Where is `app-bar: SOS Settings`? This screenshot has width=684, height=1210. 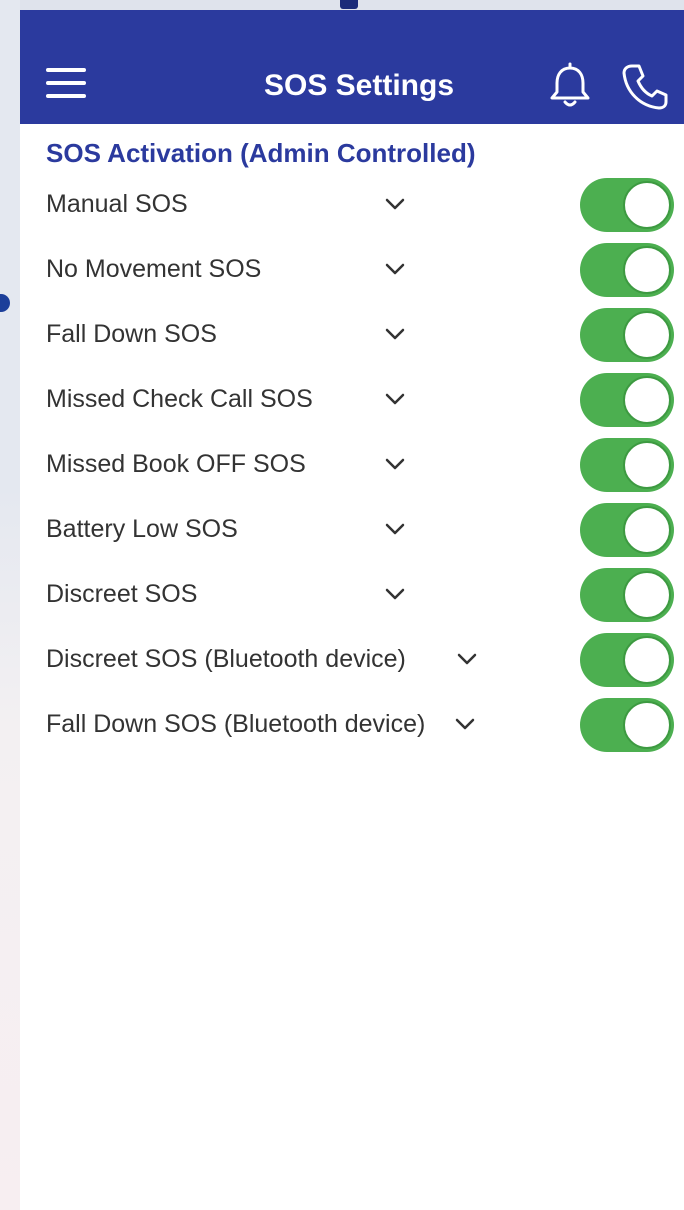 app-bar: SOS Settings is located at coordinates (352, 67).